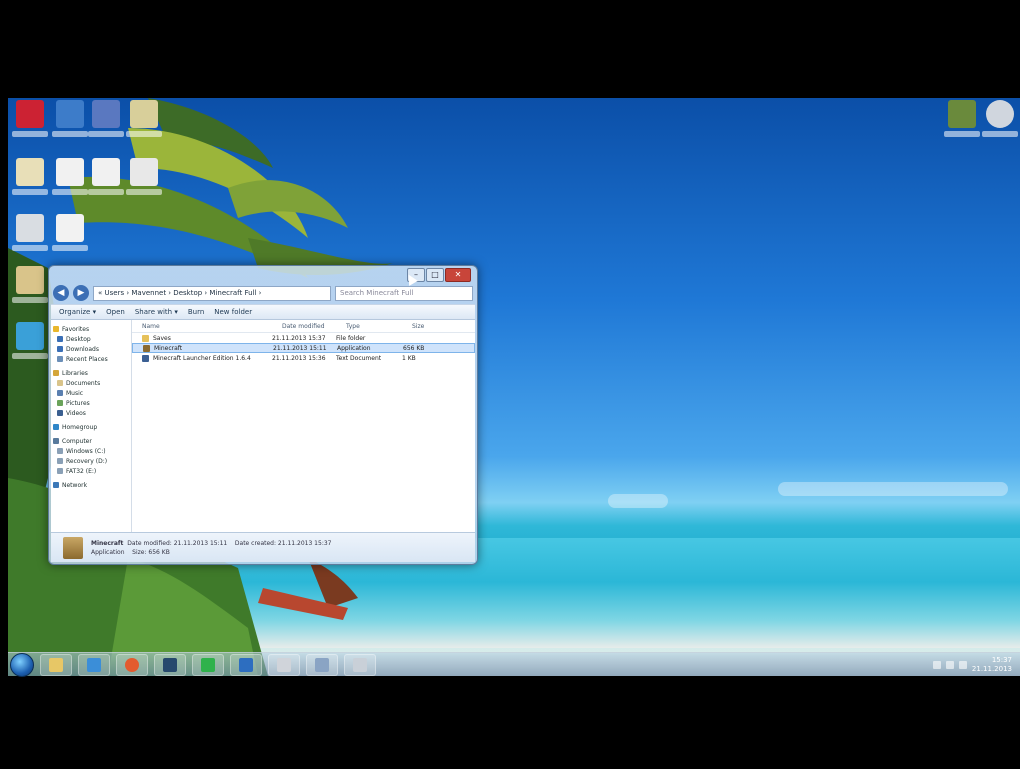 This screenshot has height=769, width=1020. Describe the element at coordinates (162, 338) in the screenshot. I see `file-name: Saves` at that location.